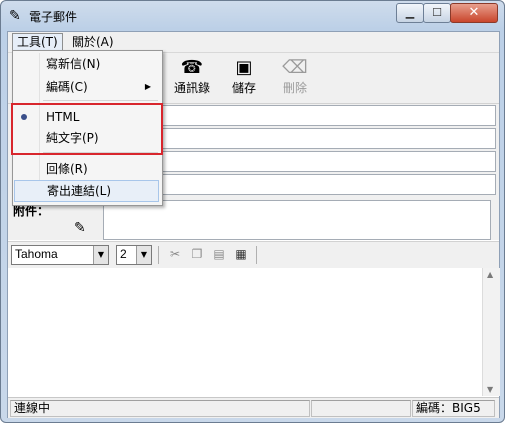  Describe the element at coordinates (410, 13) in the screenshot. I see `minimize-button: ▁` at that location.